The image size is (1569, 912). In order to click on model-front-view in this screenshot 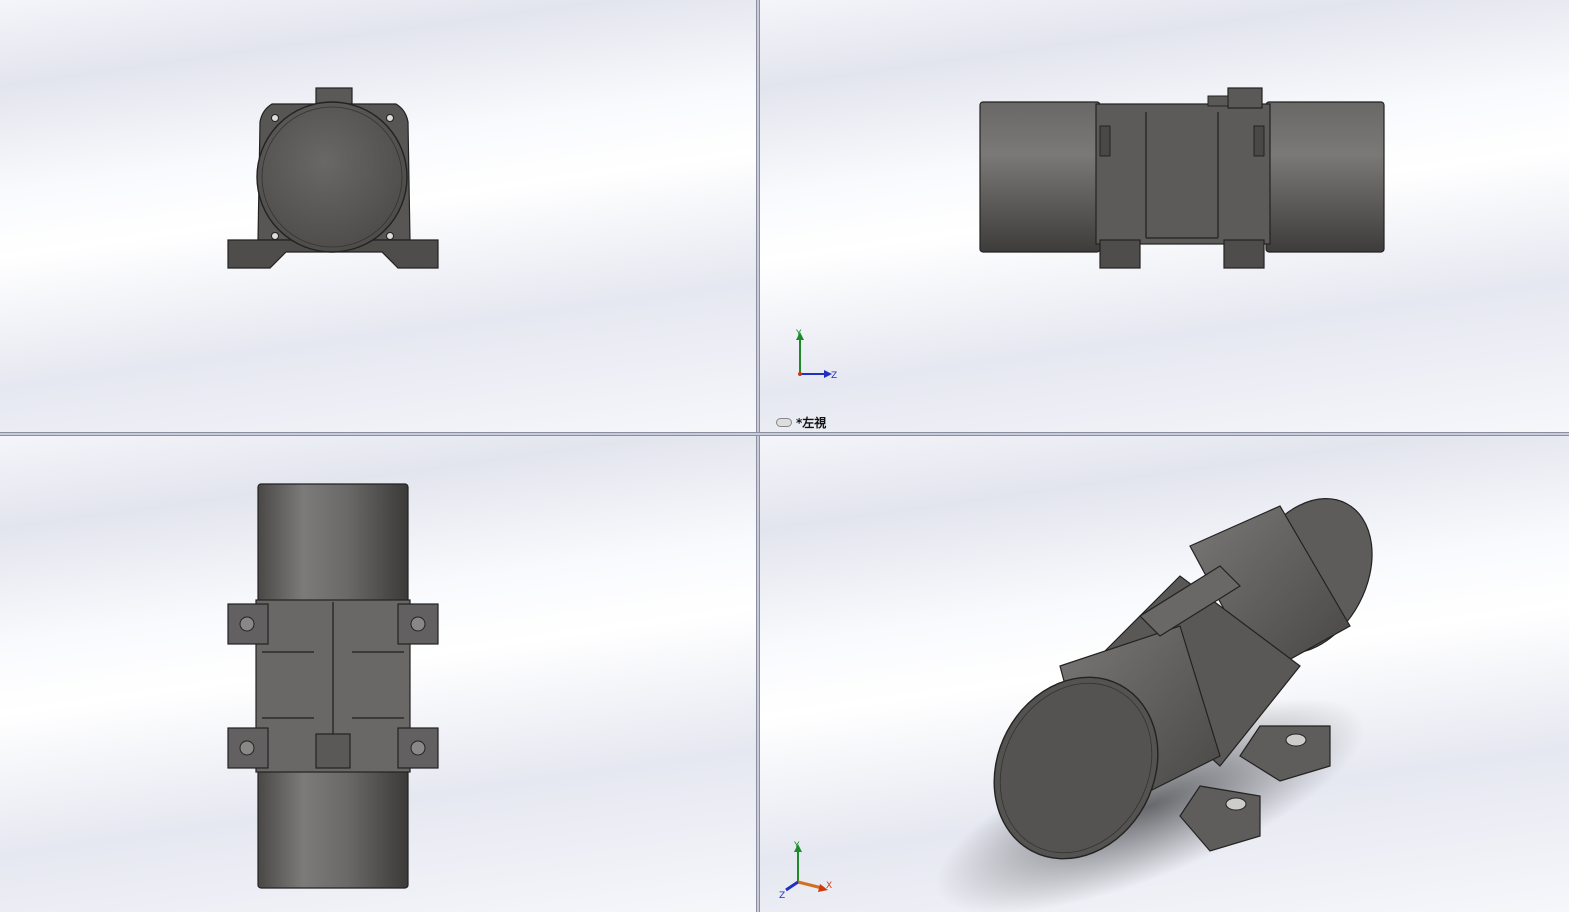, I will do `click(333, 178)`.